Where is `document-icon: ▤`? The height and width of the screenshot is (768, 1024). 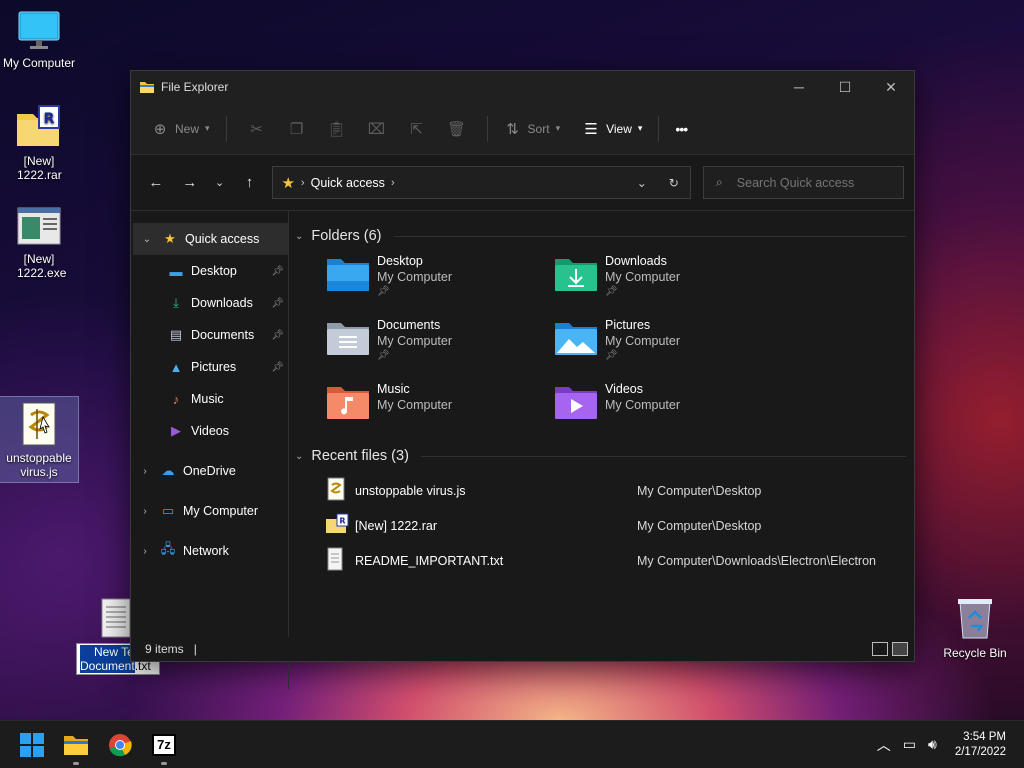
document-icon: ▤ is located at coordinates (176, 334).